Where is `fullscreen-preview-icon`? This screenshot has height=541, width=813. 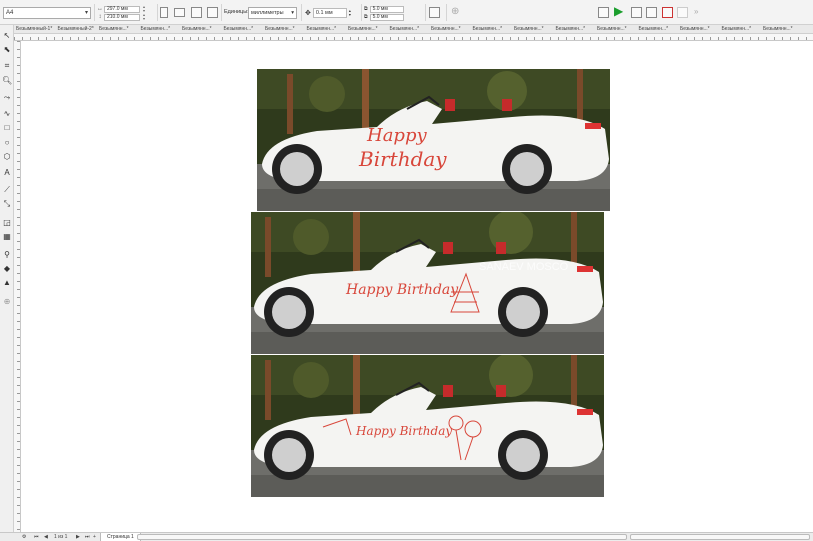
fullscreen-preview-icon is located at coordinates (603, 12).